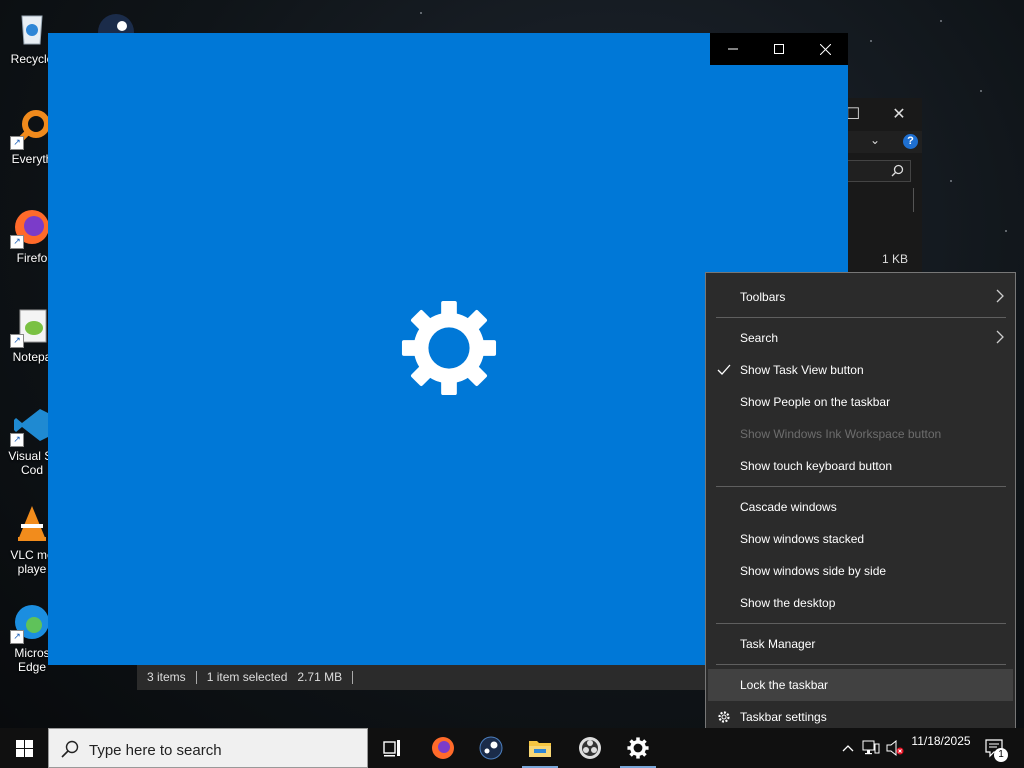 Image resolution: width=1024 pixels, height=768 pixels. I want to click on menu-item-show-people: Show People on the taskbar, so click(860, 402).